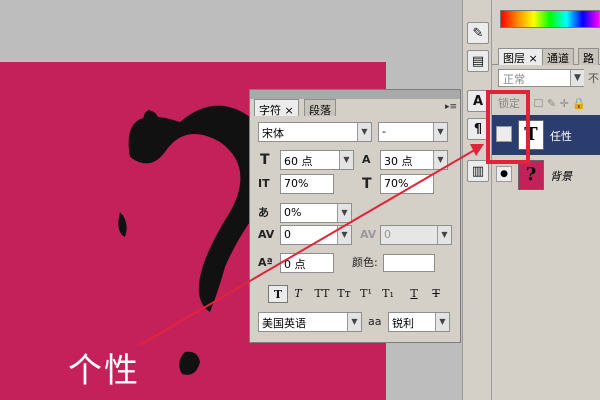 Image resolution: width=600 pixels, height=400 pixels. I want to click on tab-character-label: 字符, so click(270, 110).